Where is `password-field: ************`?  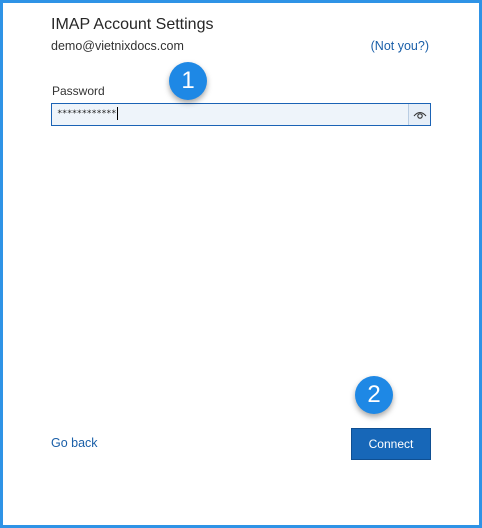 password-field: ************ is located at coordinates (241, 114).